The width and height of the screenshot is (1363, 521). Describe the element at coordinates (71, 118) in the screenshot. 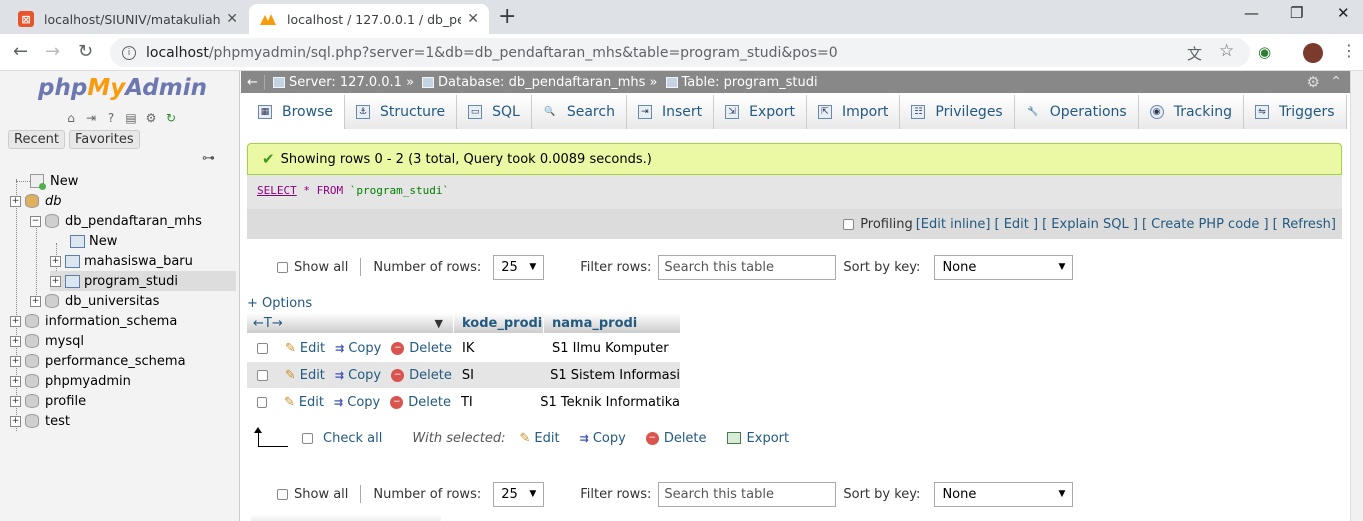

I see `home-icon: ⌂` at that location.